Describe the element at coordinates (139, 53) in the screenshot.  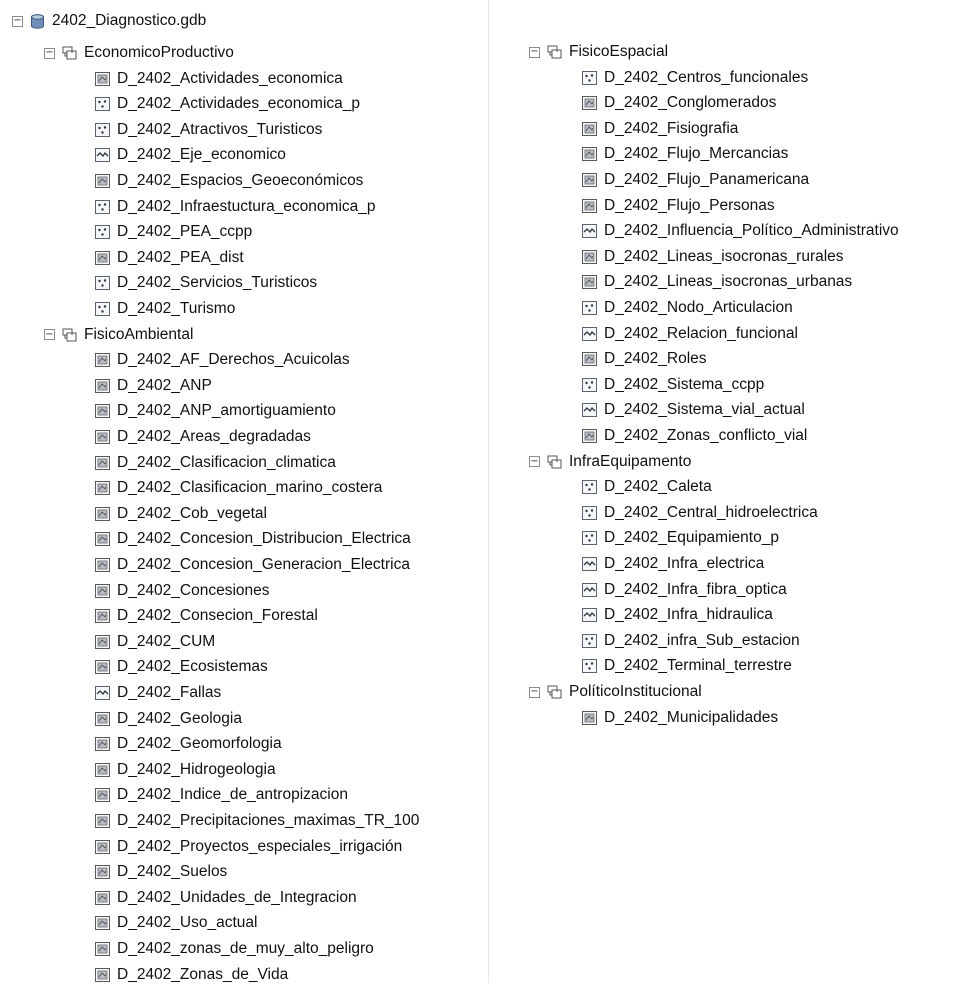
I see `feature-dataset-economicoproductivo: − EconomicoProductivo` at that location.